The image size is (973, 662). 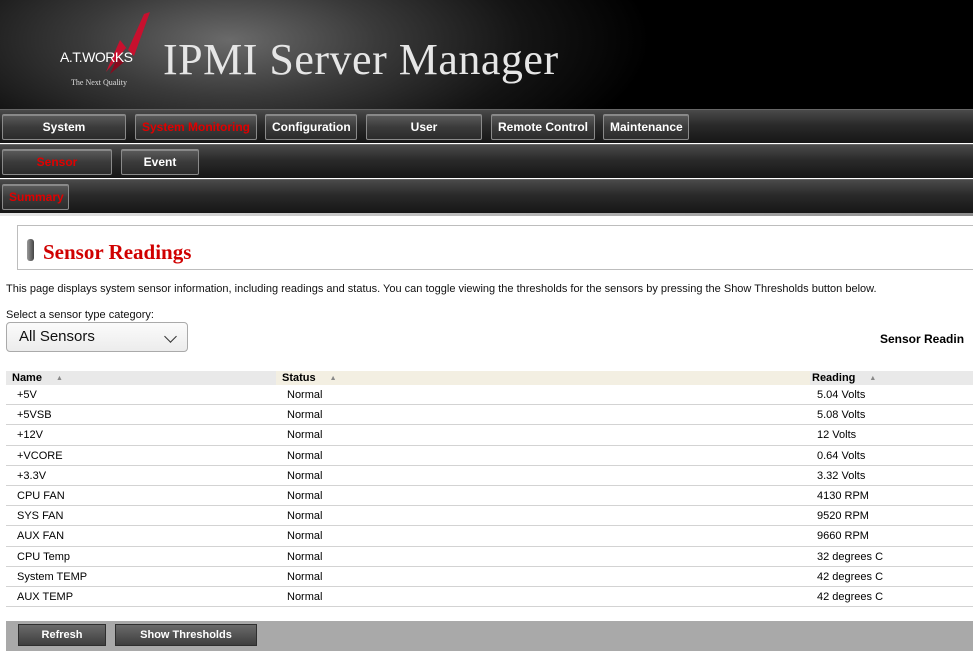 What do you see at coordinates (64, 136) in the screenshot?
I see `nav-system-information: System Information` at bounding box center [64, 136].